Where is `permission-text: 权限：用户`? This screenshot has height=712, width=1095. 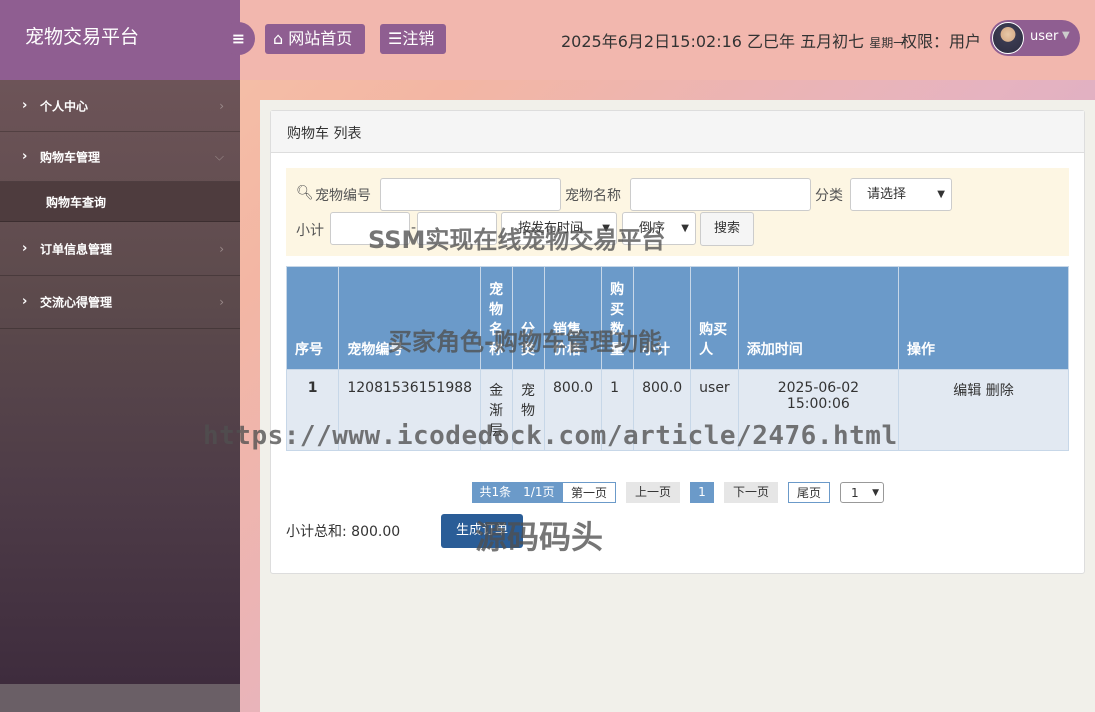 permission-text: 权限：用户 is located at coordinates (941, 41).